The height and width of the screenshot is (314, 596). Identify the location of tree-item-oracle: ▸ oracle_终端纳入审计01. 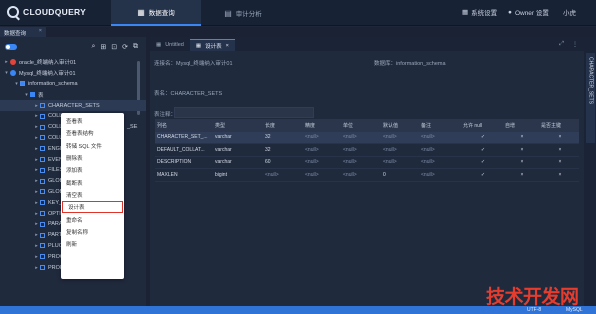
(73, 62).